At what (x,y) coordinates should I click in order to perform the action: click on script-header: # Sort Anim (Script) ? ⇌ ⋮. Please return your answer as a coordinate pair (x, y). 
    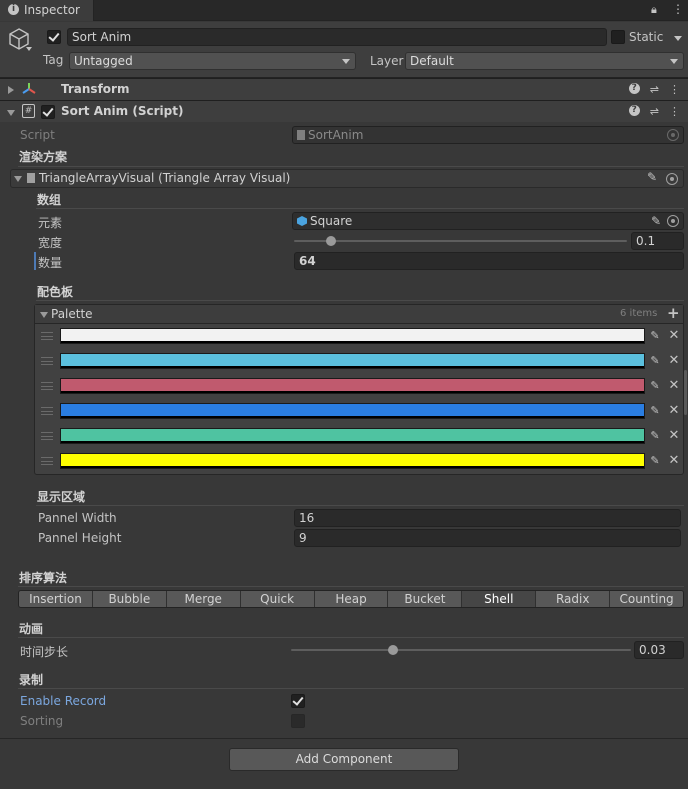
    Looking at the image, I should click on (344, 111).